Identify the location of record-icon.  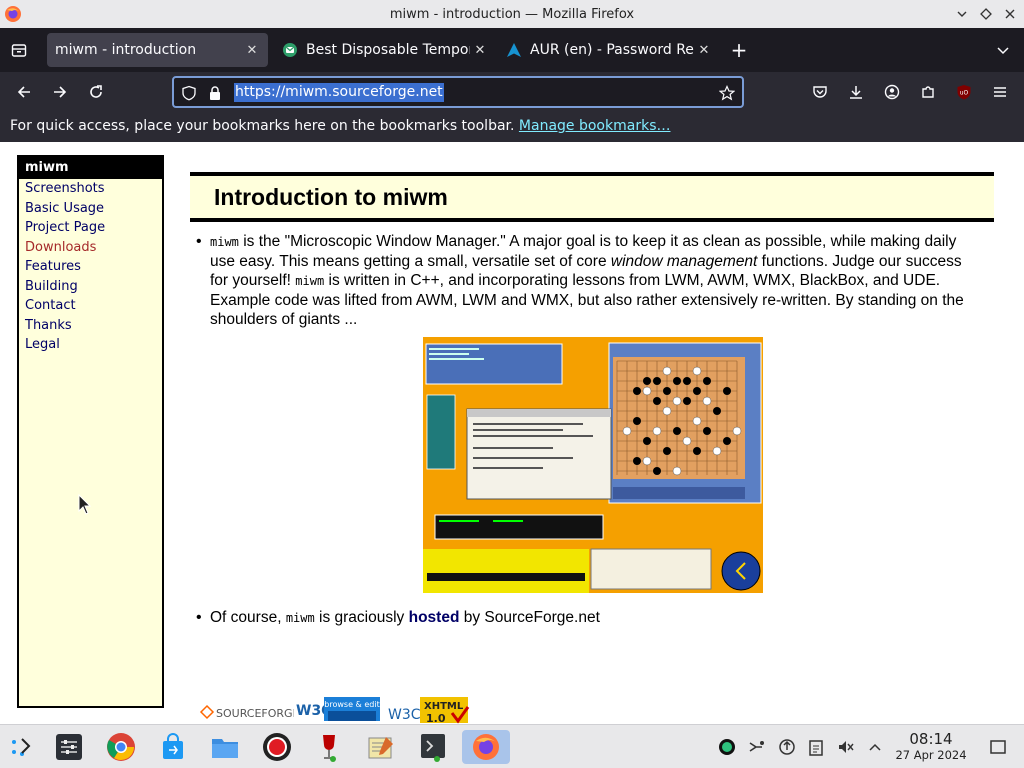
(277, 747).